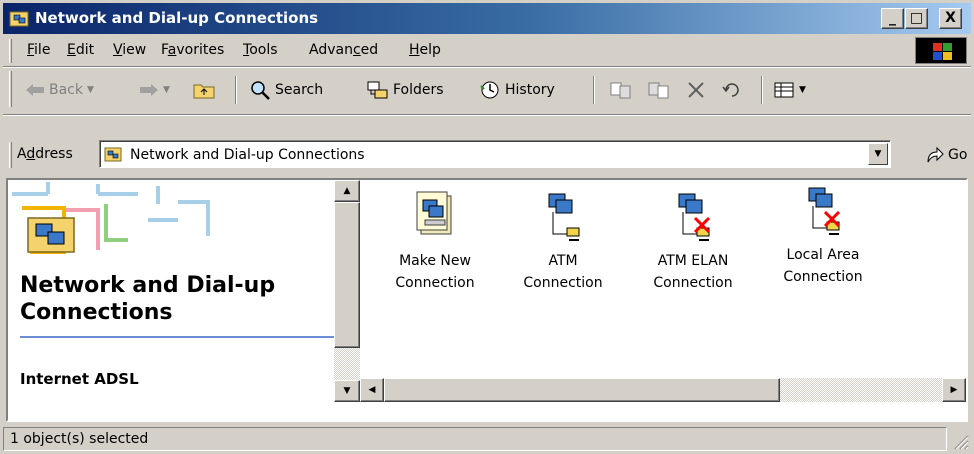 The width and height of the screenshot is (974, 454). I want to click on item-label-line1: Make New, so click(435, 261).